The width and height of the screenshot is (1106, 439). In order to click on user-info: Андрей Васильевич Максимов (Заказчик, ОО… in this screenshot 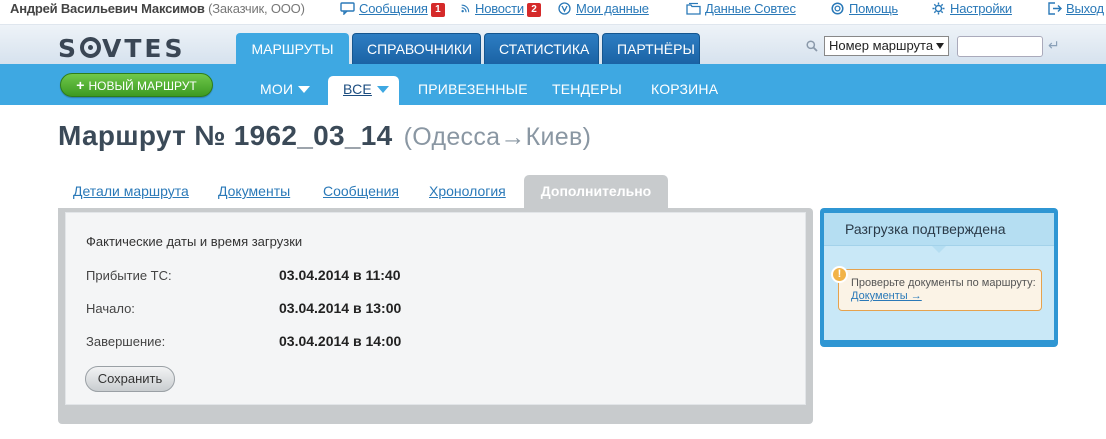, I will do `click(157, 8)`.